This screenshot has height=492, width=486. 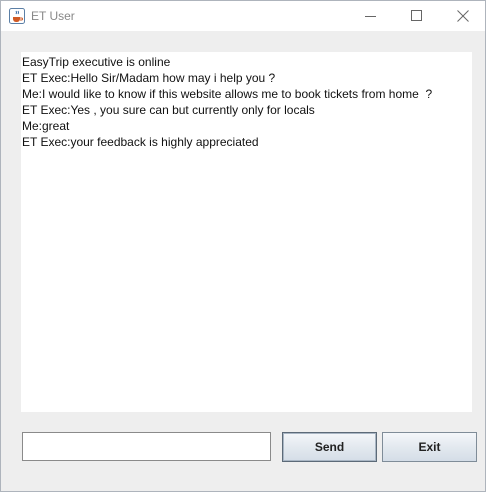 What do you see at coordinates (53, 16) in the screenshot?
I see `window-title: ET User` at bounding box center [53, 16].